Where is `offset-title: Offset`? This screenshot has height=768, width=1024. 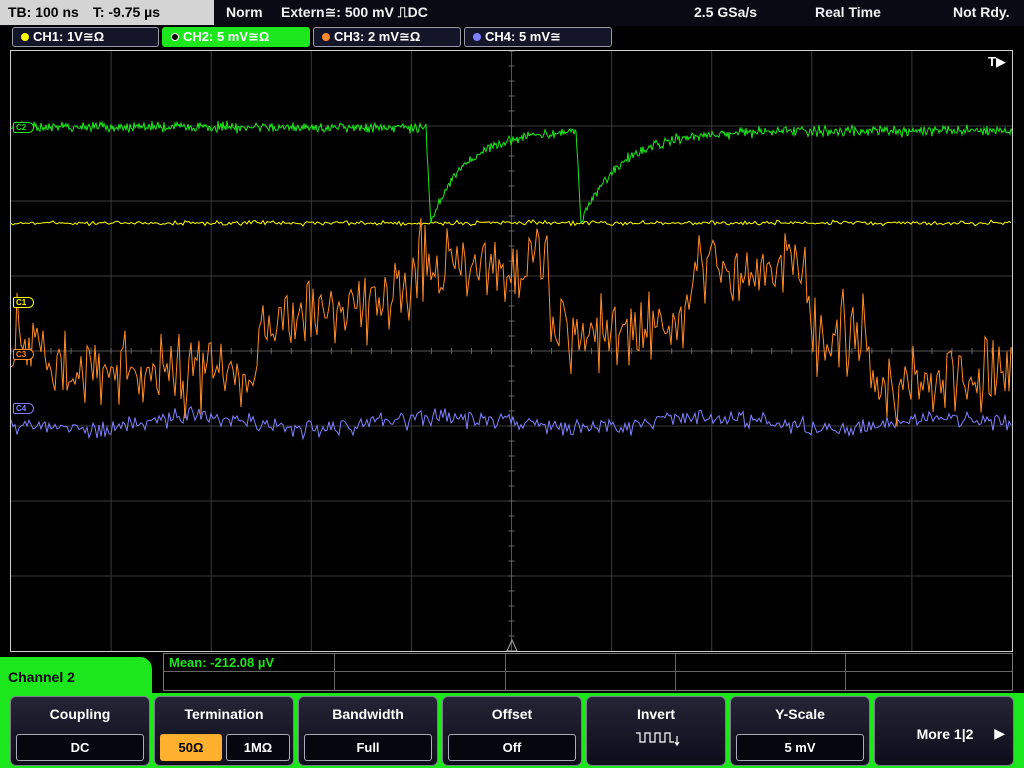 offset-title: Offset is located at coordinates (512, 714).